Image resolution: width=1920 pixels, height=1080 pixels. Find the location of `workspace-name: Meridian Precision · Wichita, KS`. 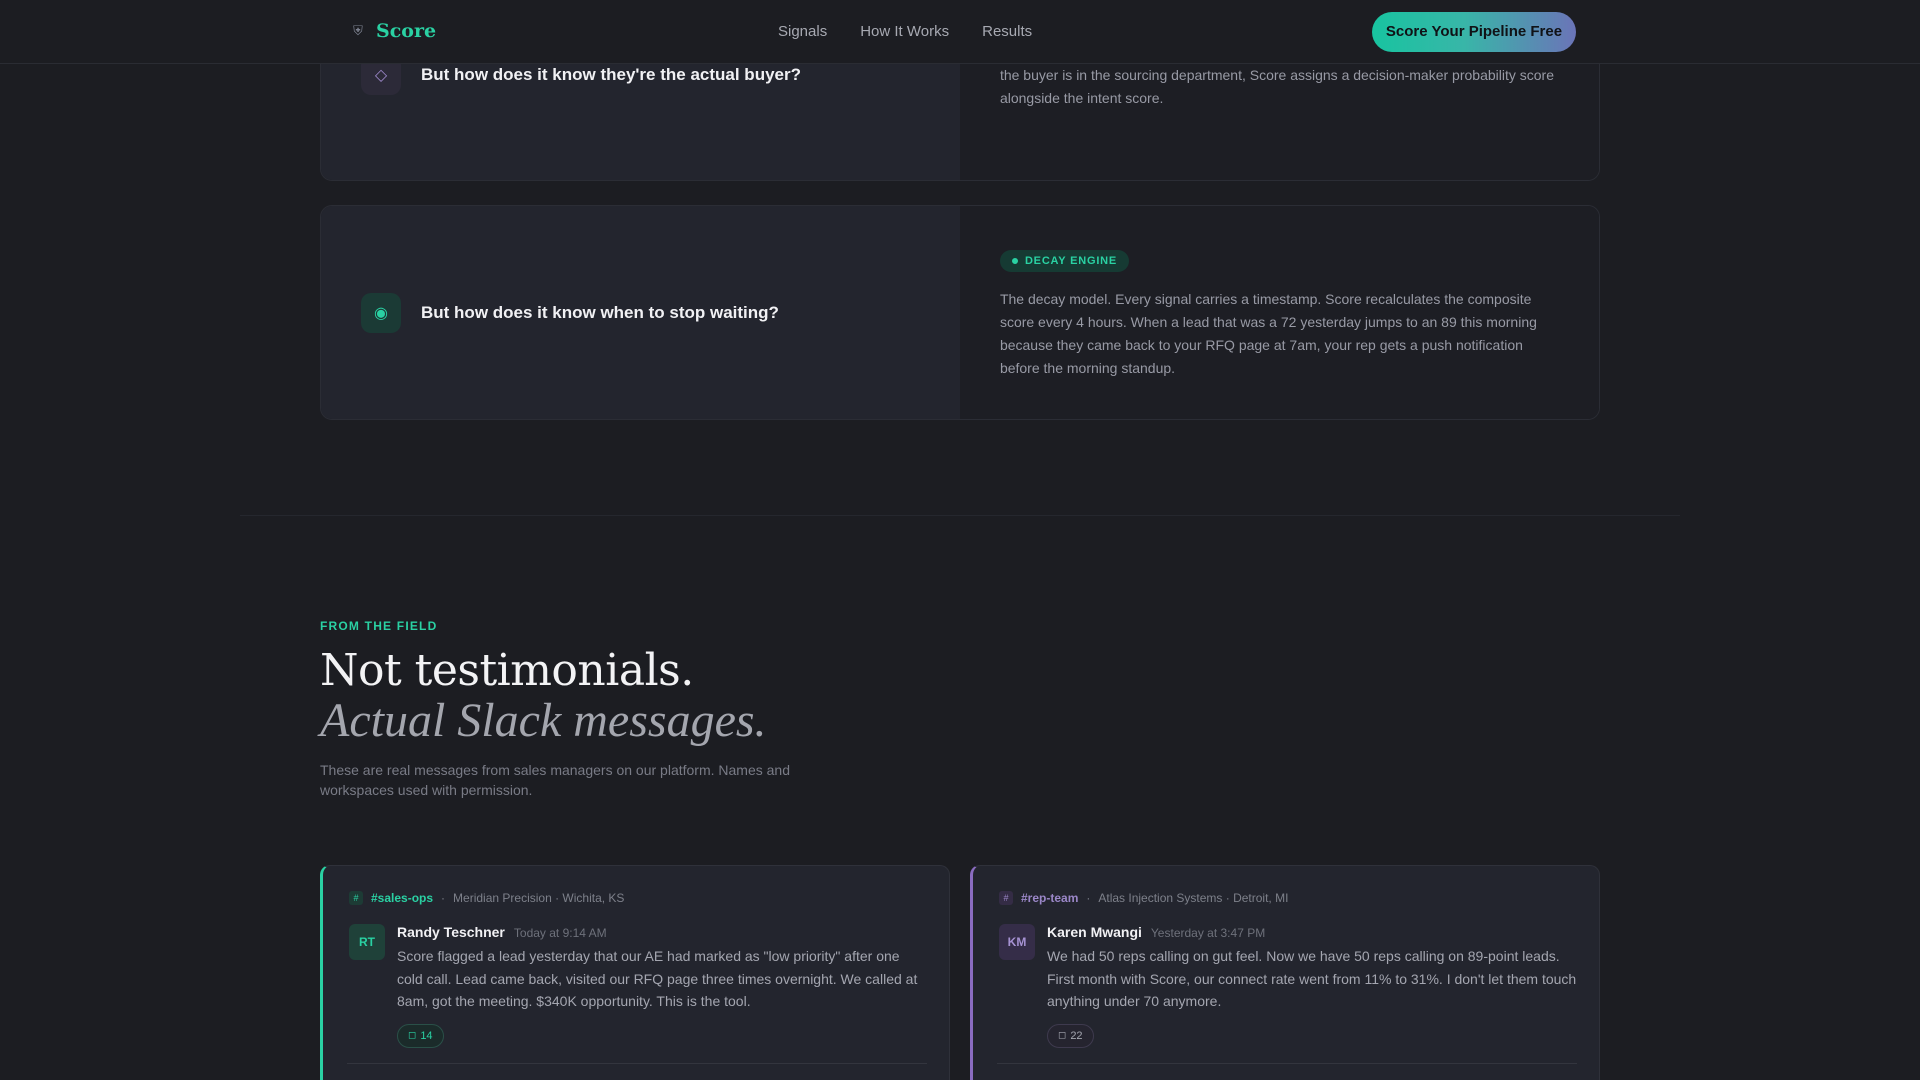

workspace-name: Meridian Precision · Wichita, KS is located at coordinates (539, 898).